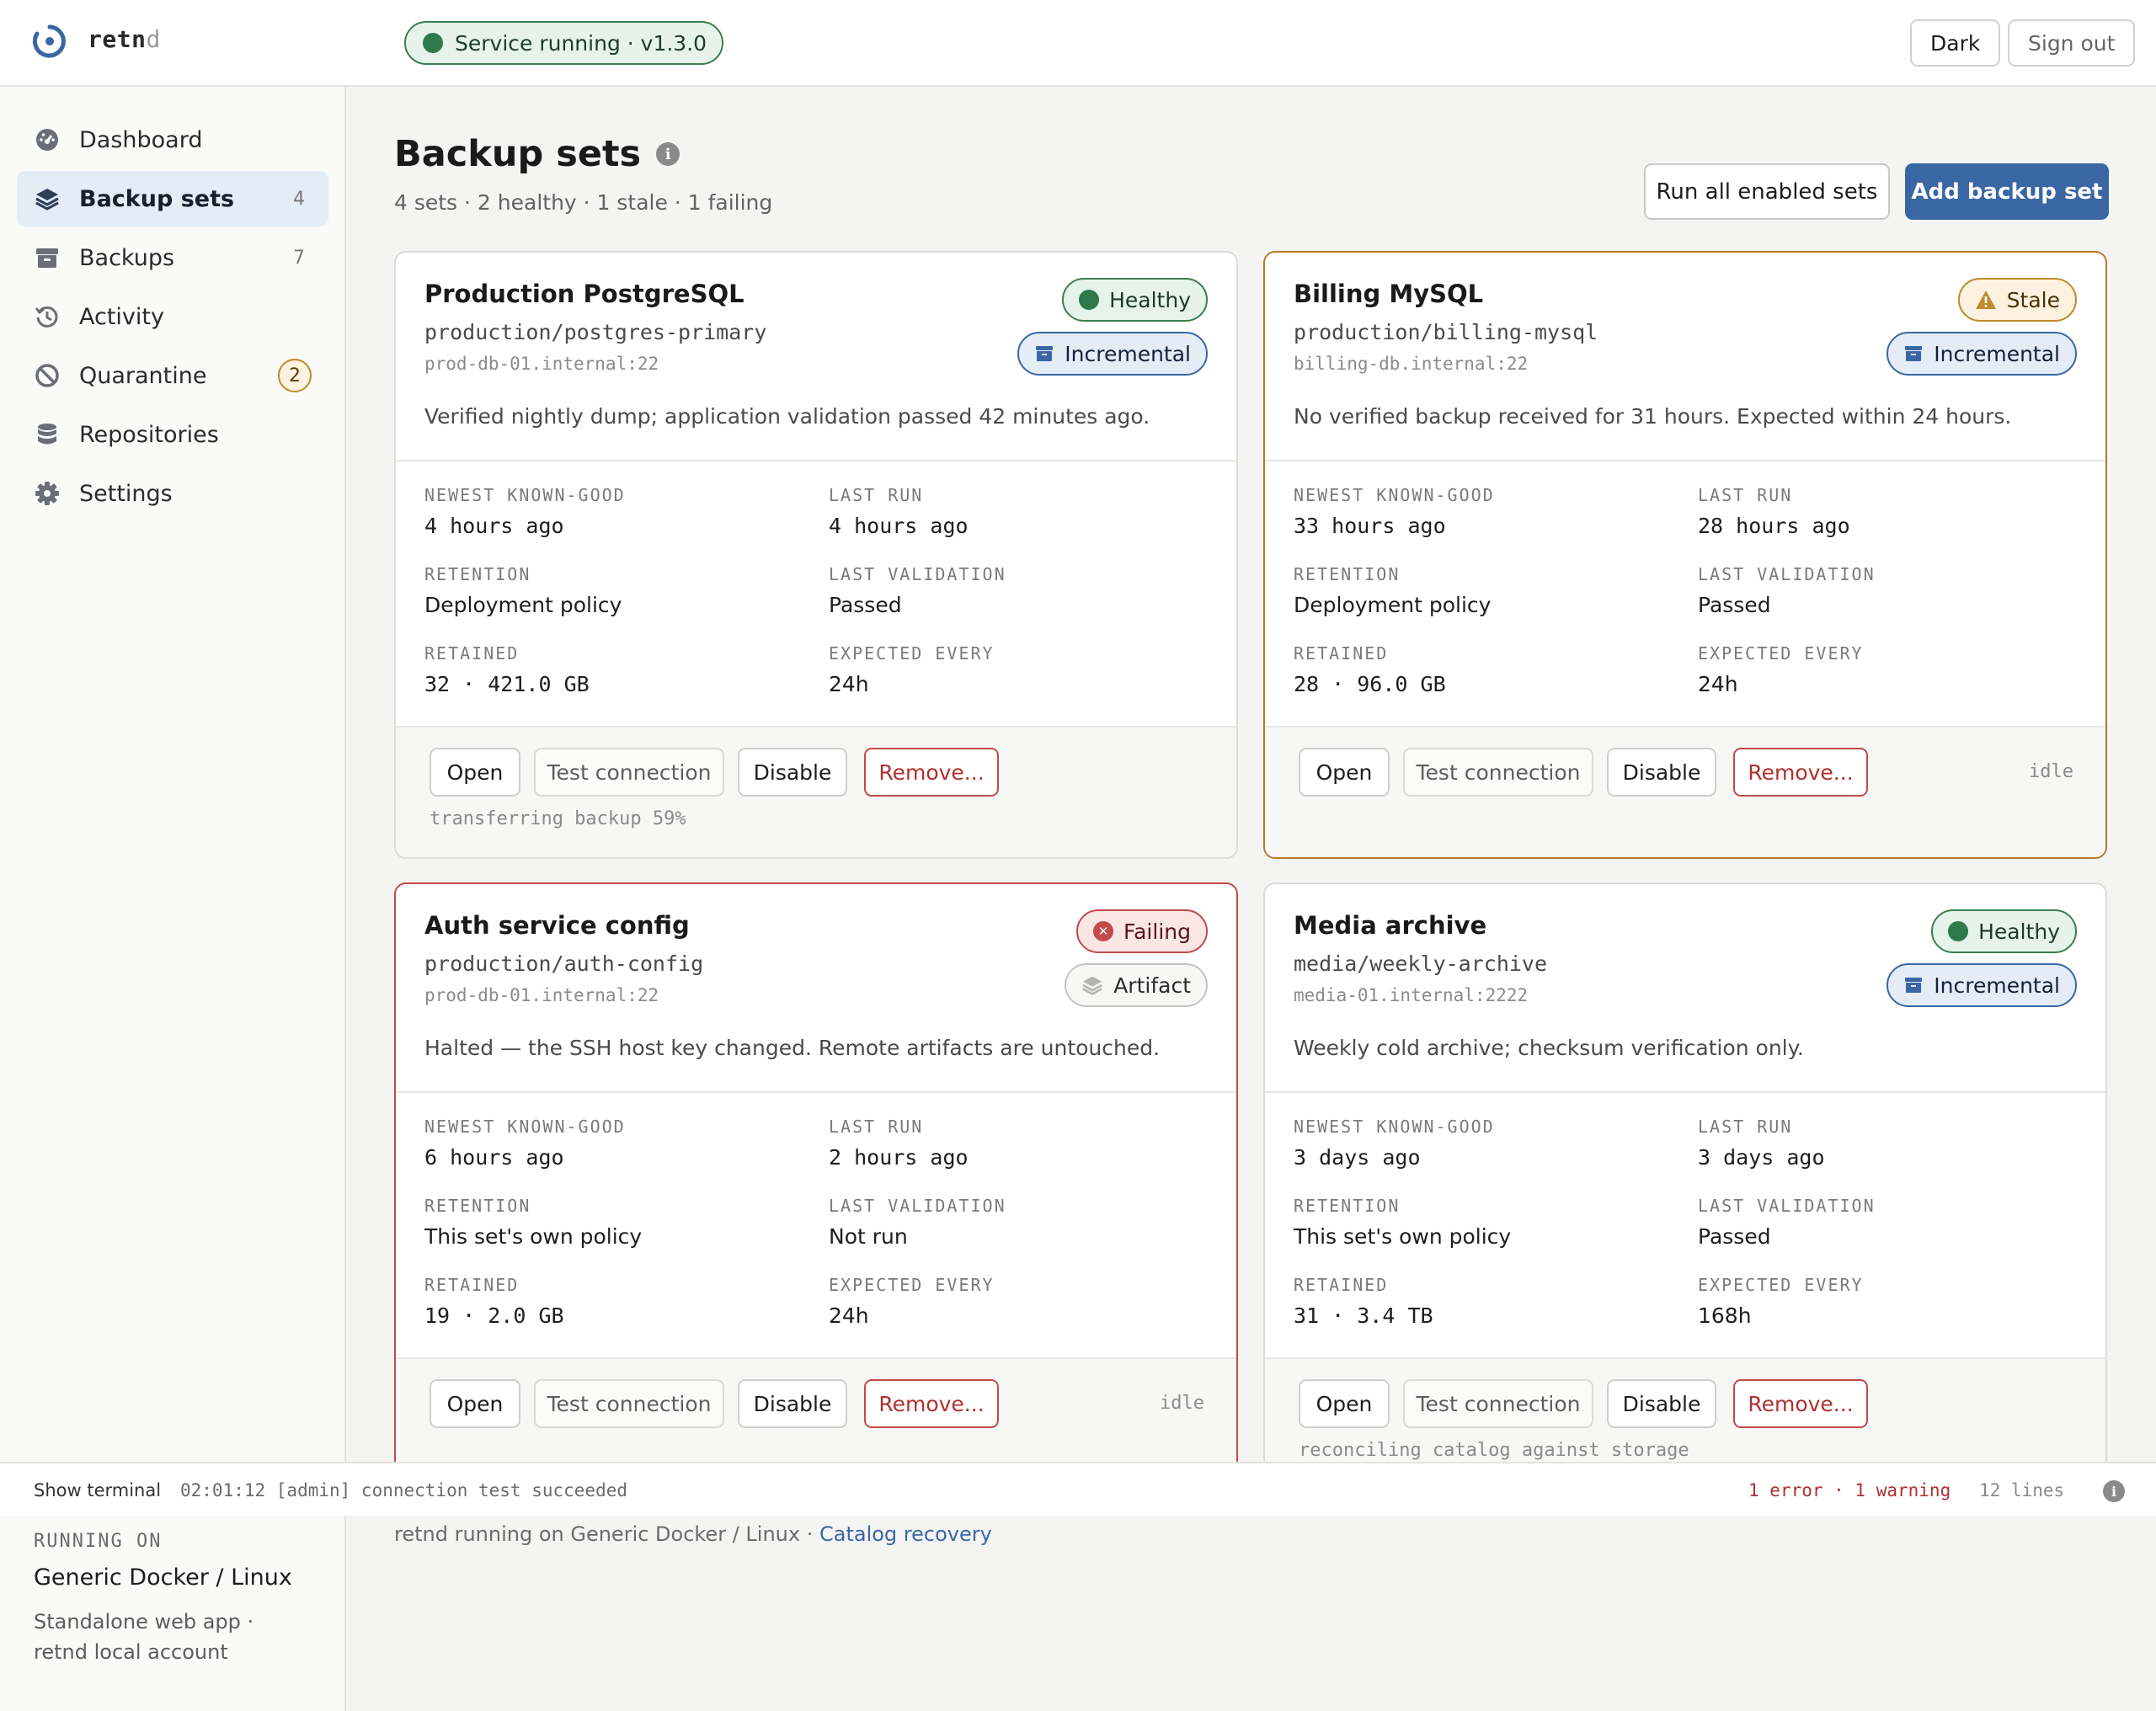  I want to click on sidebar-item-dashboard: Dashboard, so click(172, 140).